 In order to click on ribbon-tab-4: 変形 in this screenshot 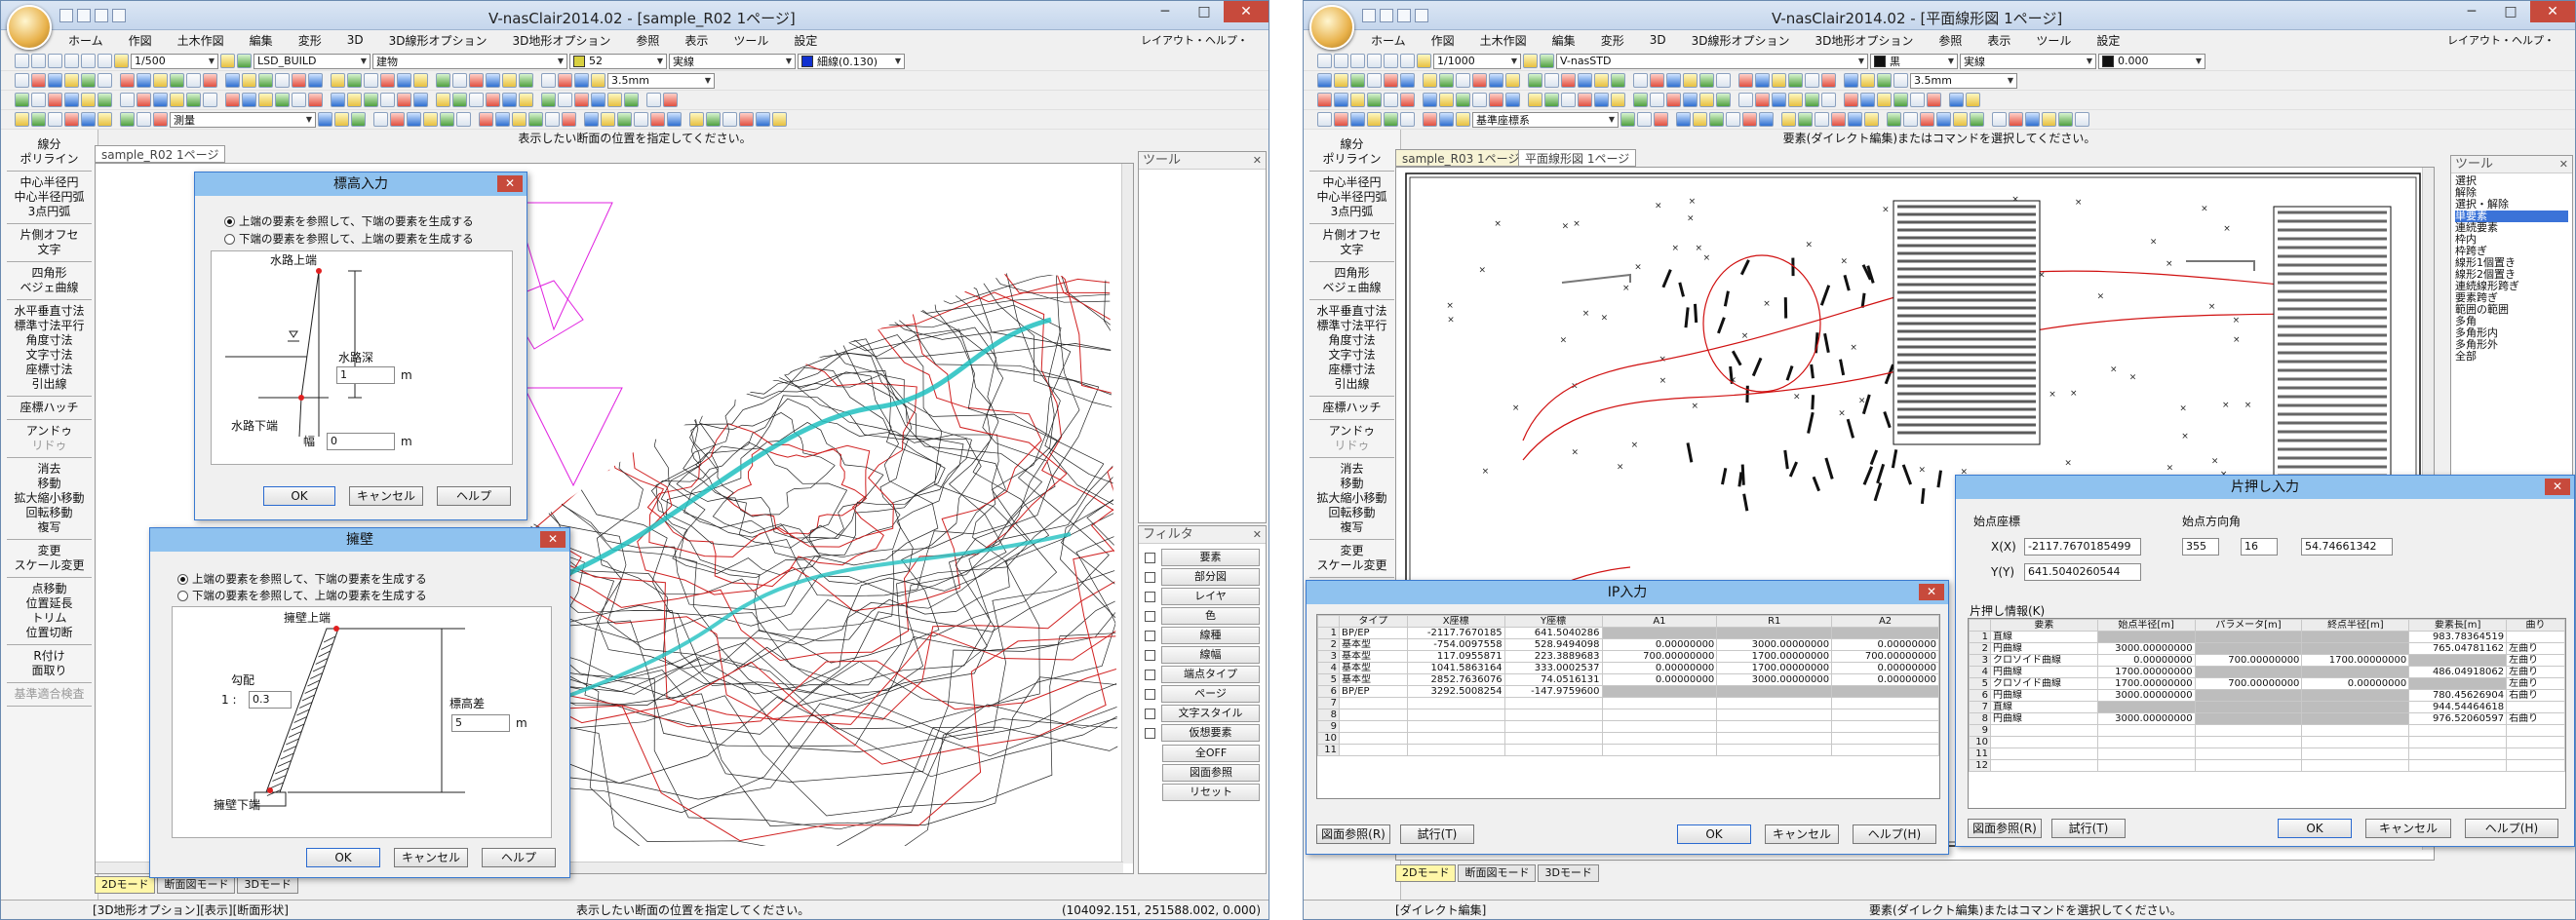, I will do `click(310, 40)`.